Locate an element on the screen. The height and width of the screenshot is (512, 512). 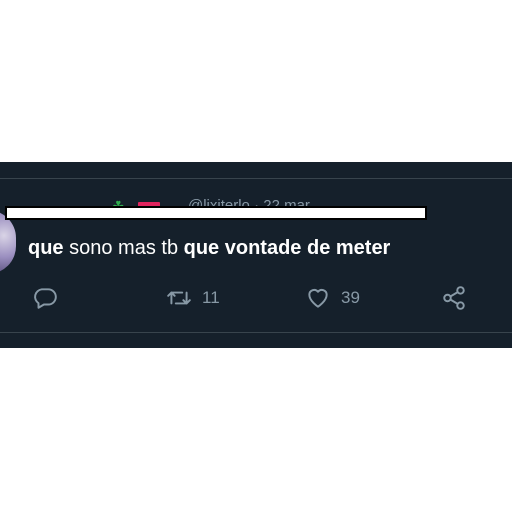
retweet-icon is located at coordinates (179, 298).